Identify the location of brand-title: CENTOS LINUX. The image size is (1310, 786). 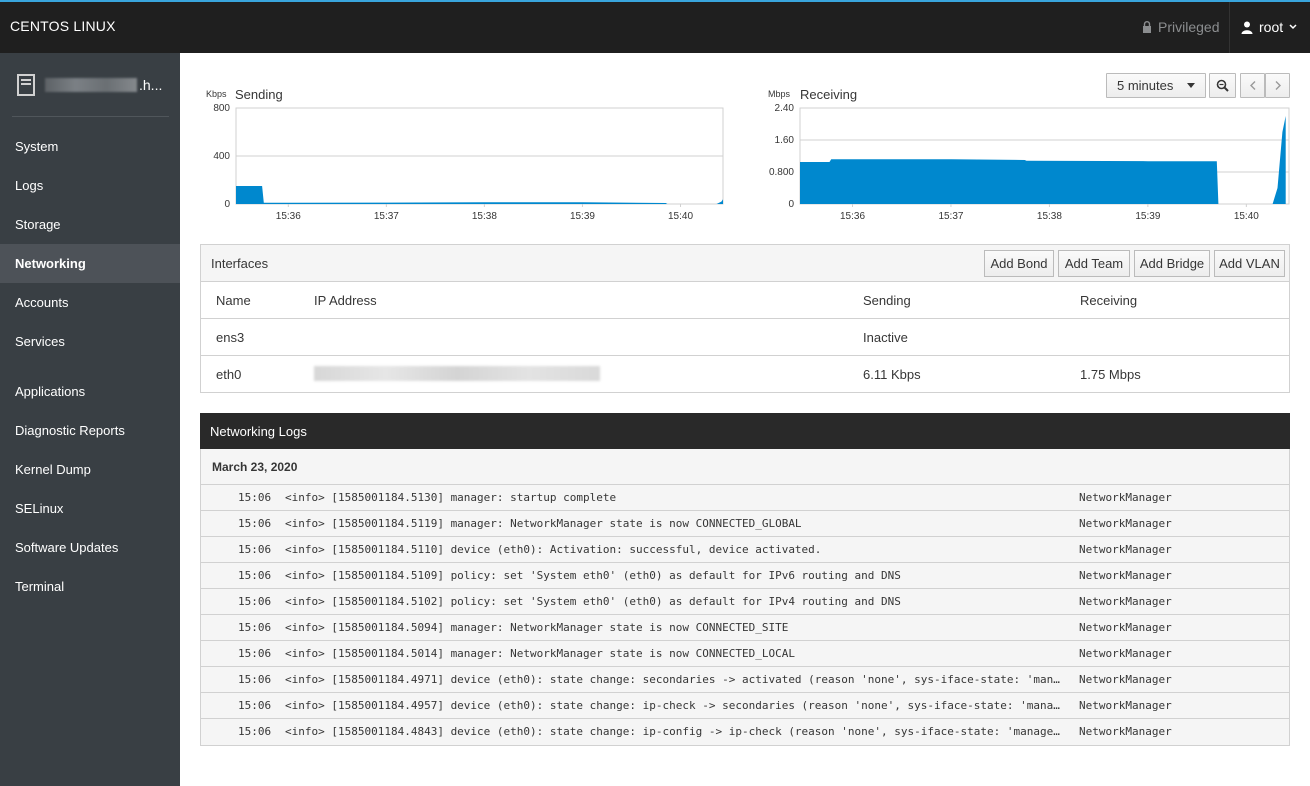
(63, 26).